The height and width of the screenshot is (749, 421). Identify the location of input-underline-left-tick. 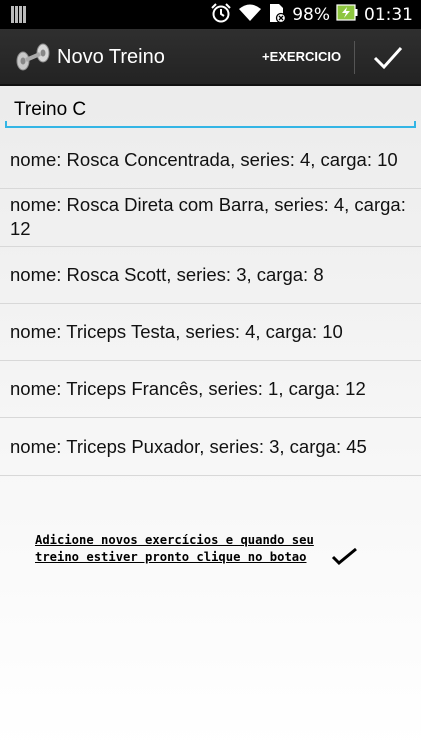
(6, 124).